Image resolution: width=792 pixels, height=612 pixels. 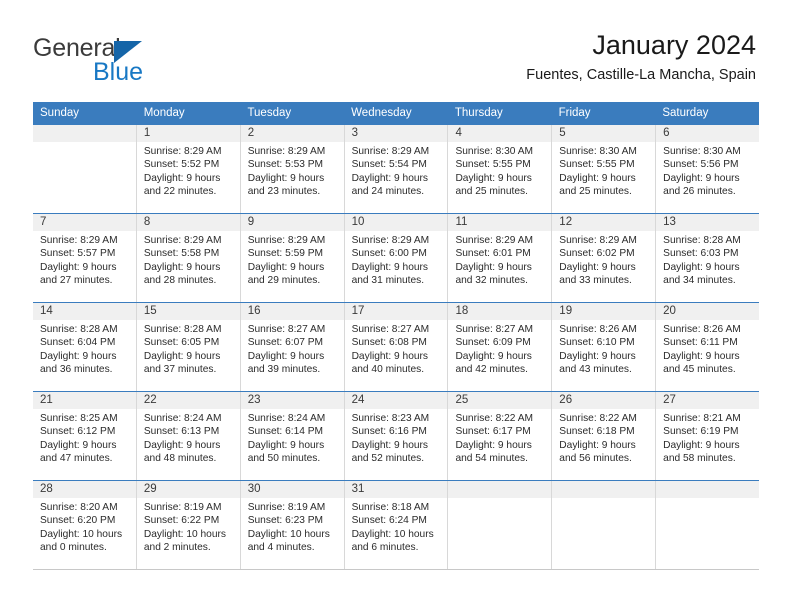 I want to click on day-number: 2, so click(x=292, y=133).